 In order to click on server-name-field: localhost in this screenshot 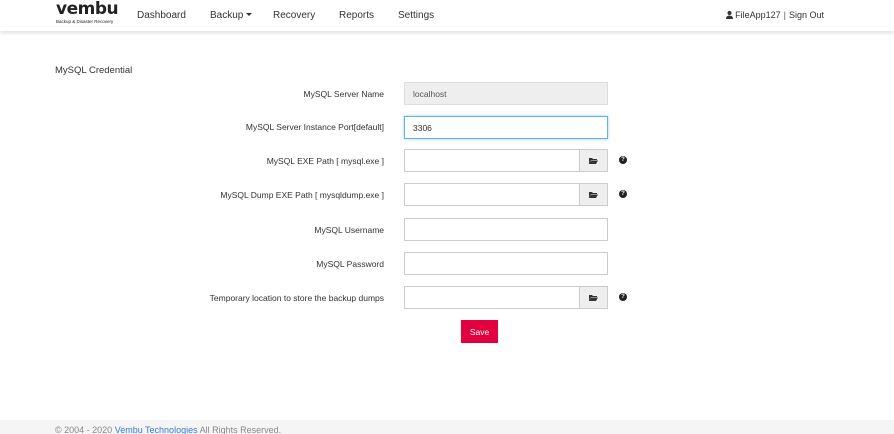, I will do `click(506, 93)`.